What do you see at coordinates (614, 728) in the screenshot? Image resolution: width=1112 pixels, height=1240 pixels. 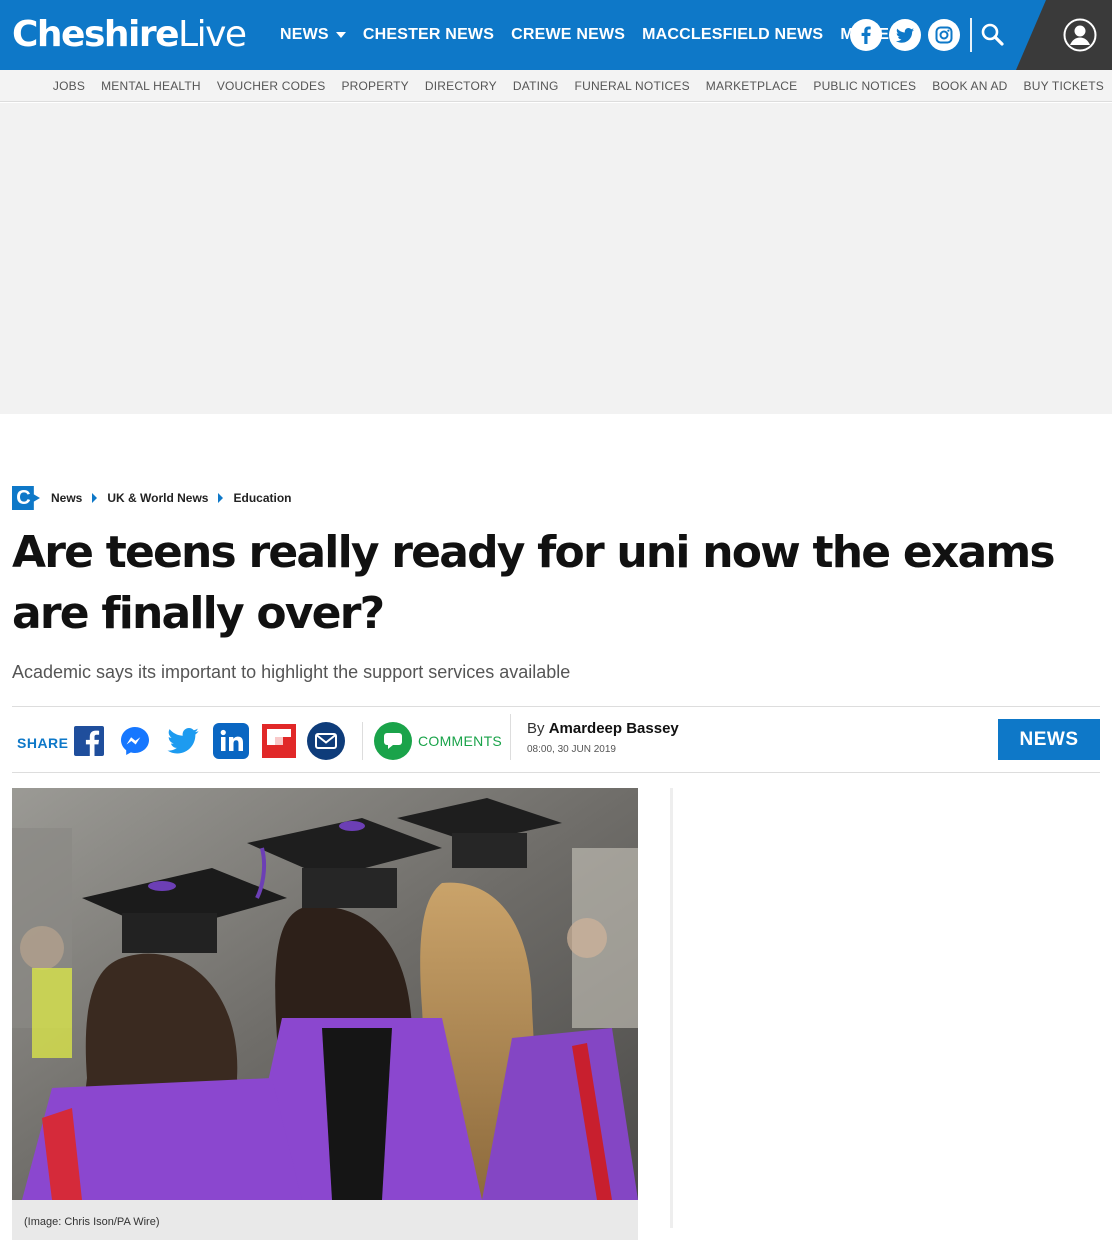 I see `author-name: Amardeep Bassey` at bounding box center [614, 728].